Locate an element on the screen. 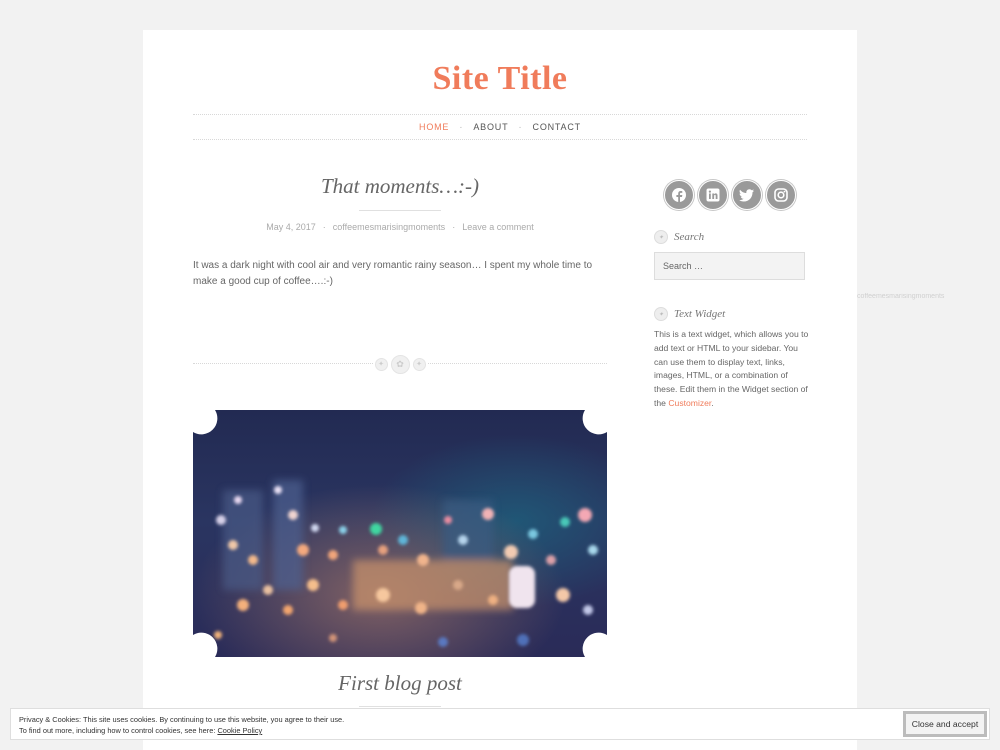  twitter-icon is located at coordinates (747, 195).